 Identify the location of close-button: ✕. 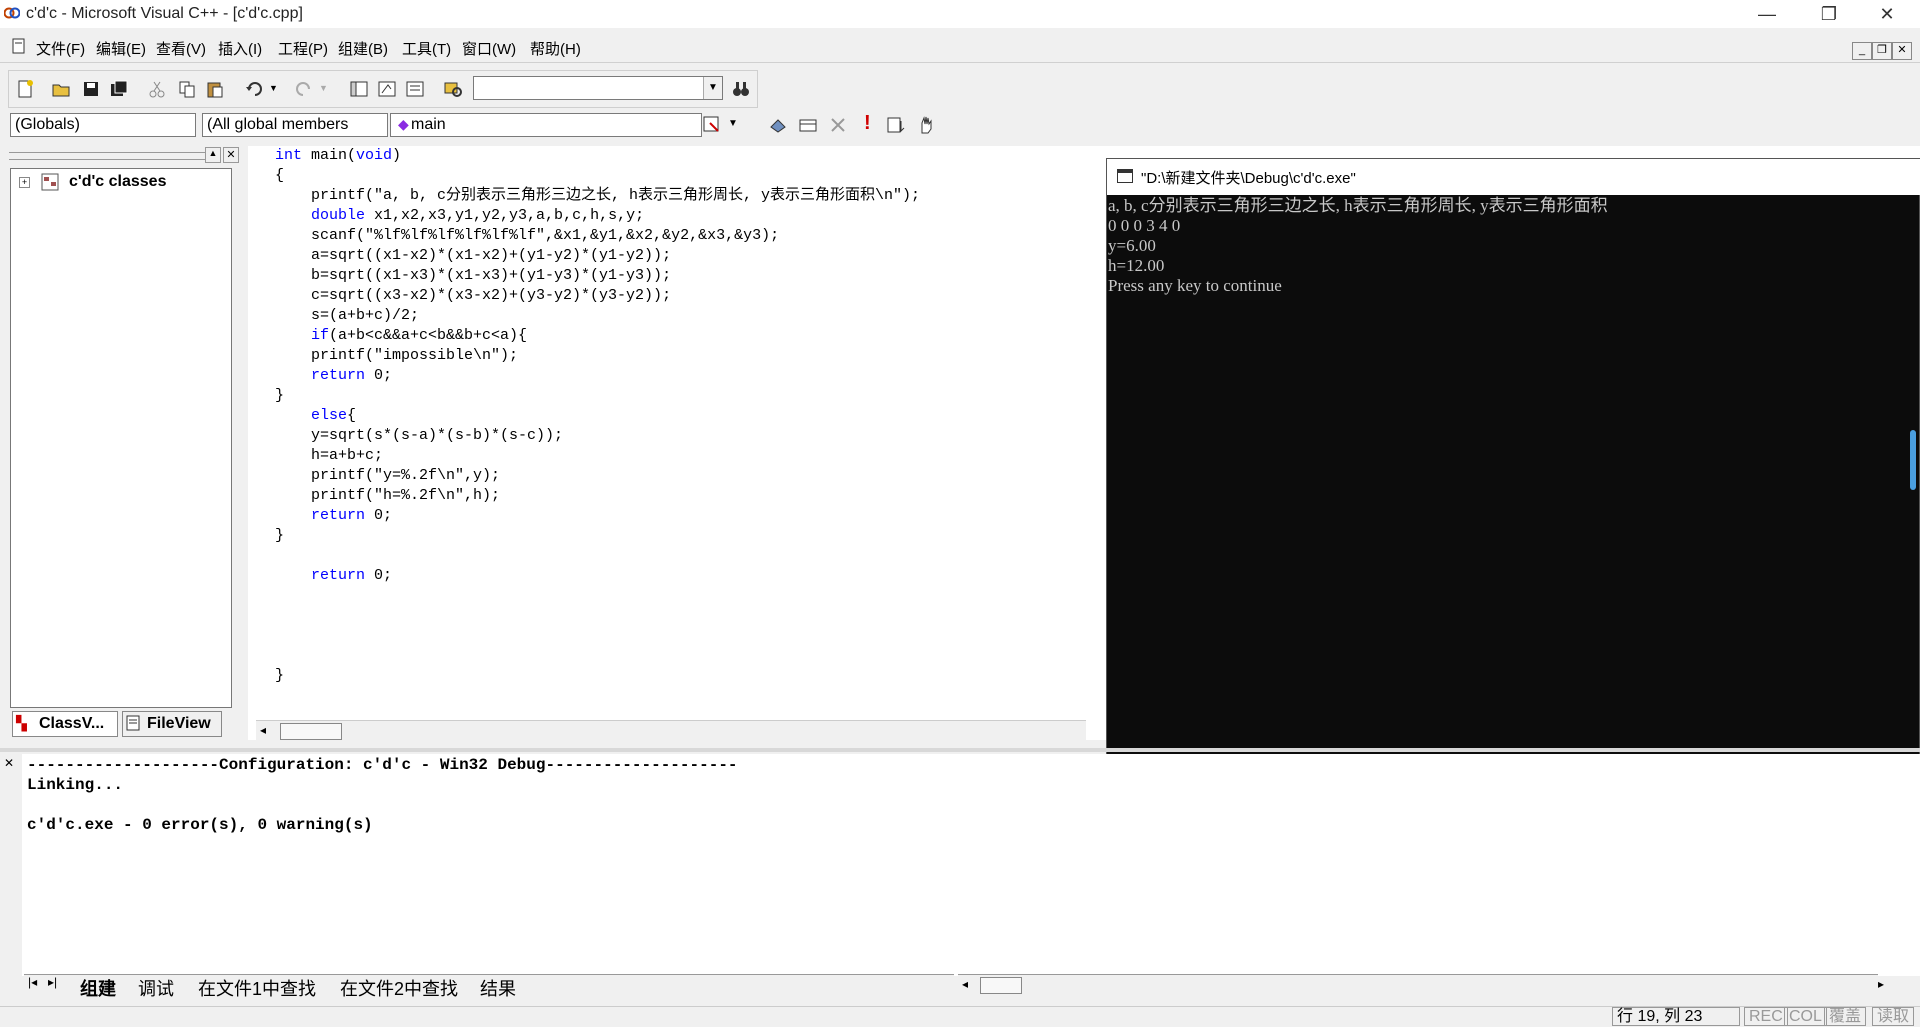
(1887, 14).